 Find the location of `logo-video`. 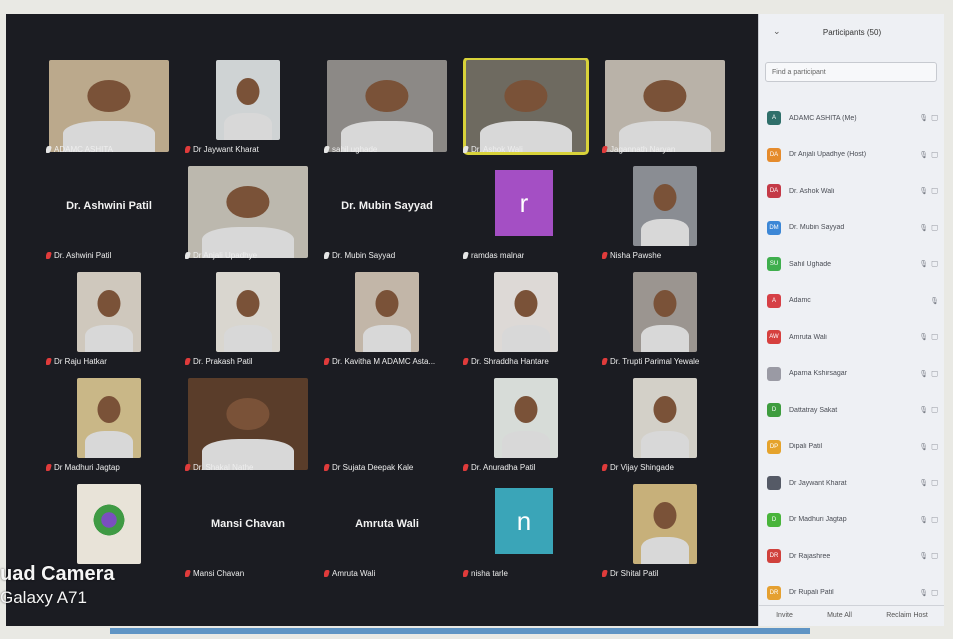

logo-video is located at coordinates (109, 524).